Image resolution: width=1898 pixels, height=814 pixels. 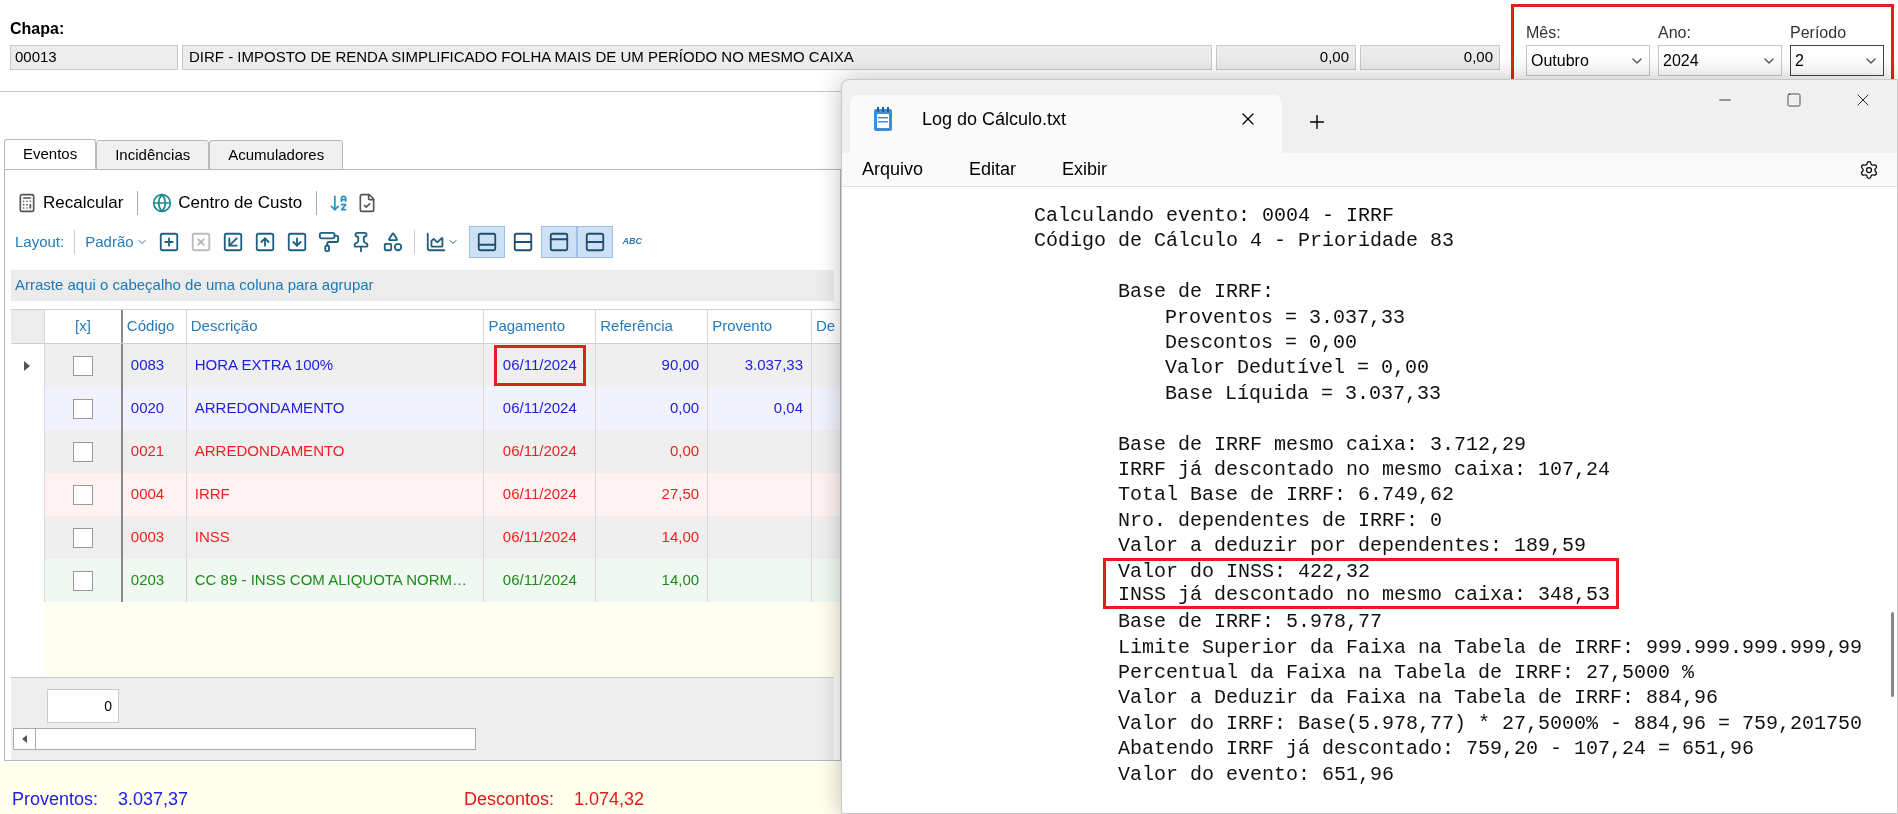 I want to click on file-tab: Log do Cálculo.txt, so click(x=1066, y=124).